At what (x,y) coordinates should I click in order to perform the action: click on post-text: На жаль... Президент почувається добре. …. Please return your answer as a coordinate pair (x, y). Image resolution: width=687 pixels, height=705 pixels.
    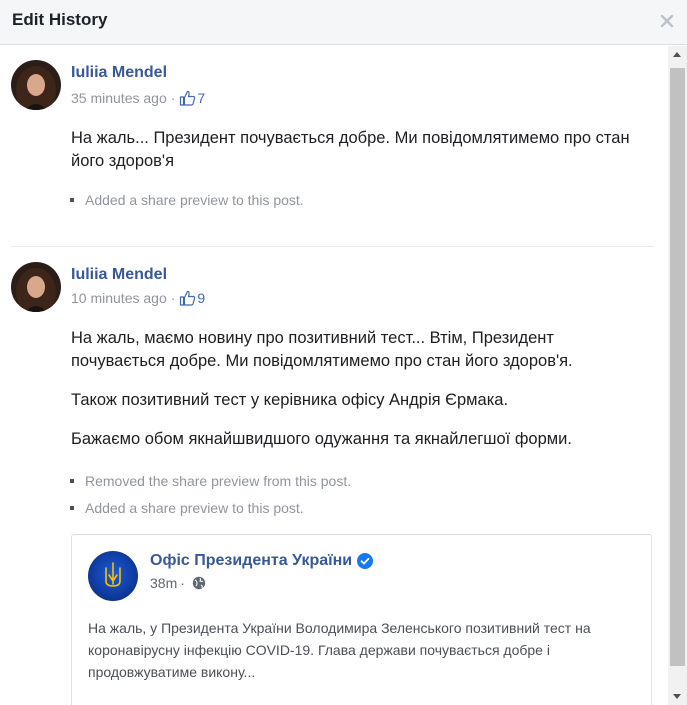
    Looking at the image, I should click on (350, 149).